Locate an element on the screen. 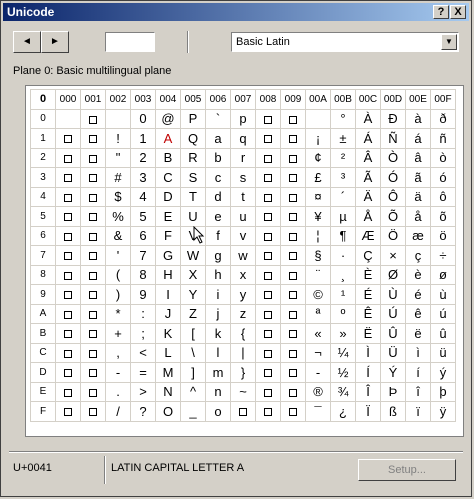 This screenshot has height=499, width=474. char-cell: f is located at coordinates (218, 235).